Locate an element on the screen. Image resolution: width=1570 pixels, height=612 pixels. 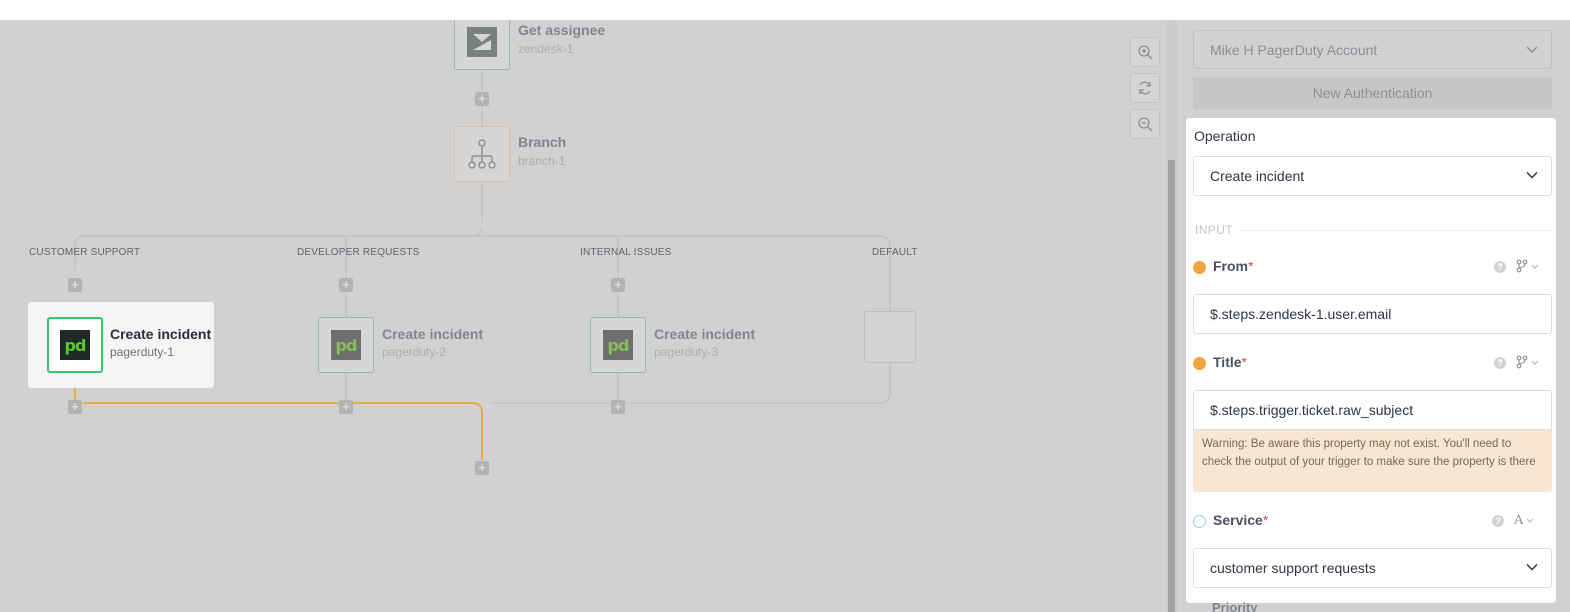
service-select: customer support requests is located at coordinates (1372, 568).